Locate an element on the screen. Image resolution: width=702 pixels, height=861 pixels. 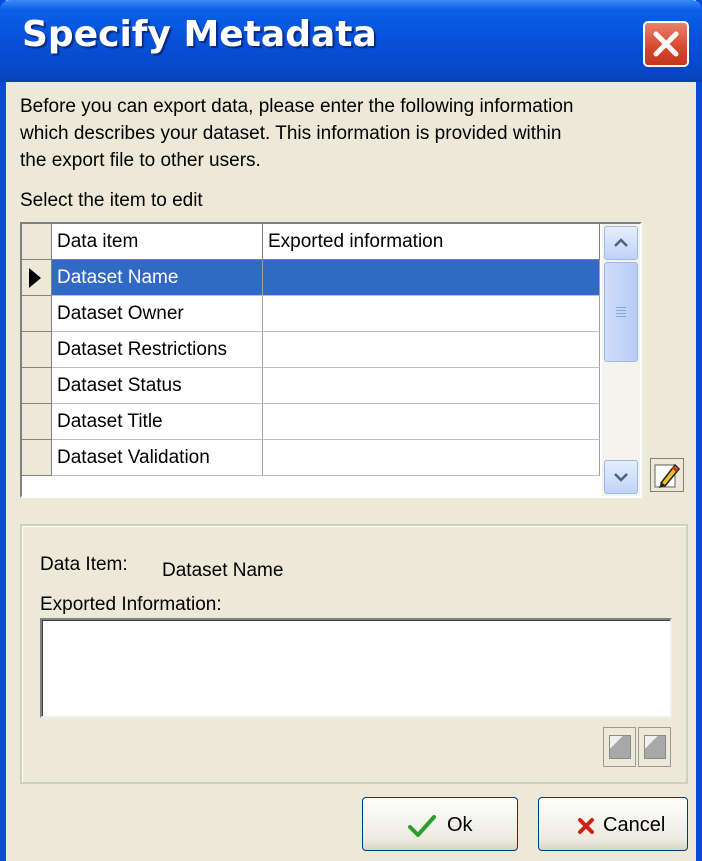
data-item-value: Dataset Name is located at coordinates (223, 570).